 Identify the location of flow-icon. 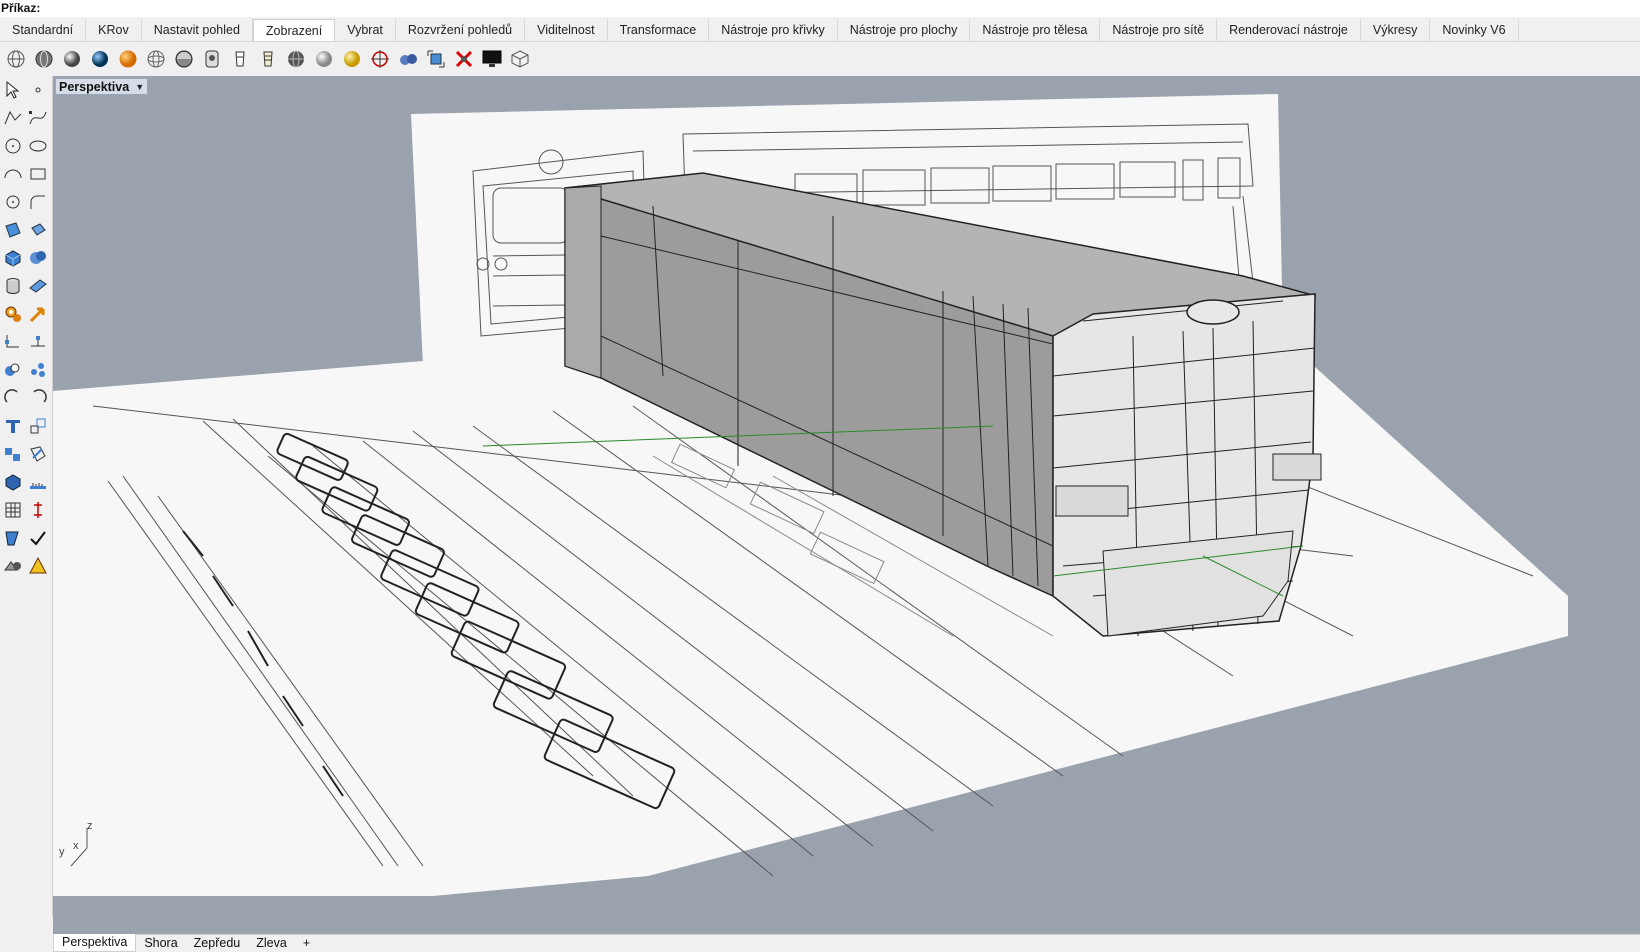
(39, 454).